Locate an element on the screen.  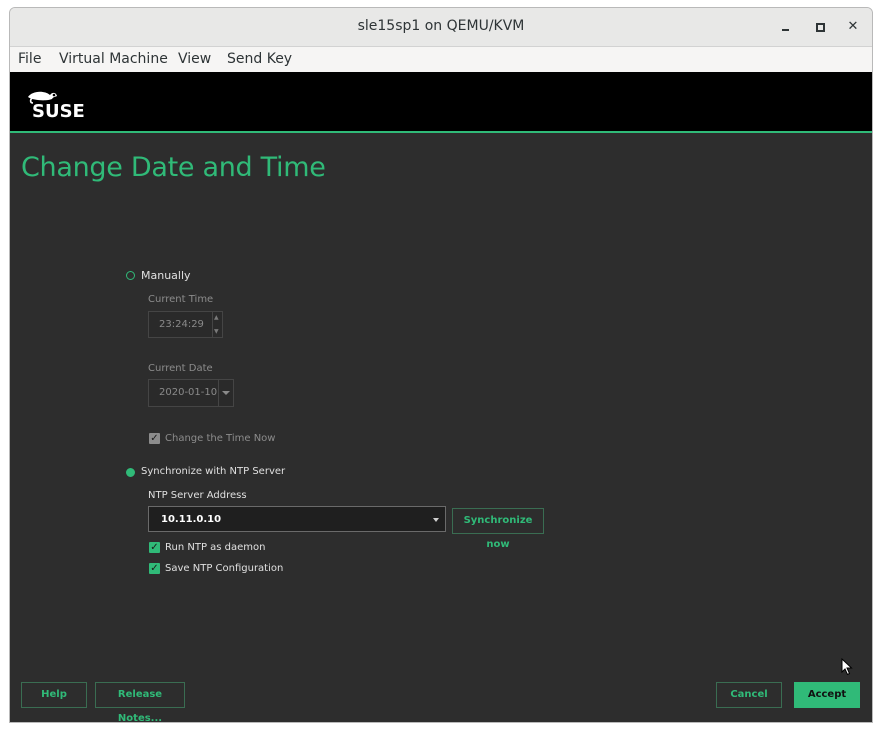
close-button: ✕ is located at coordinates (853, 27).